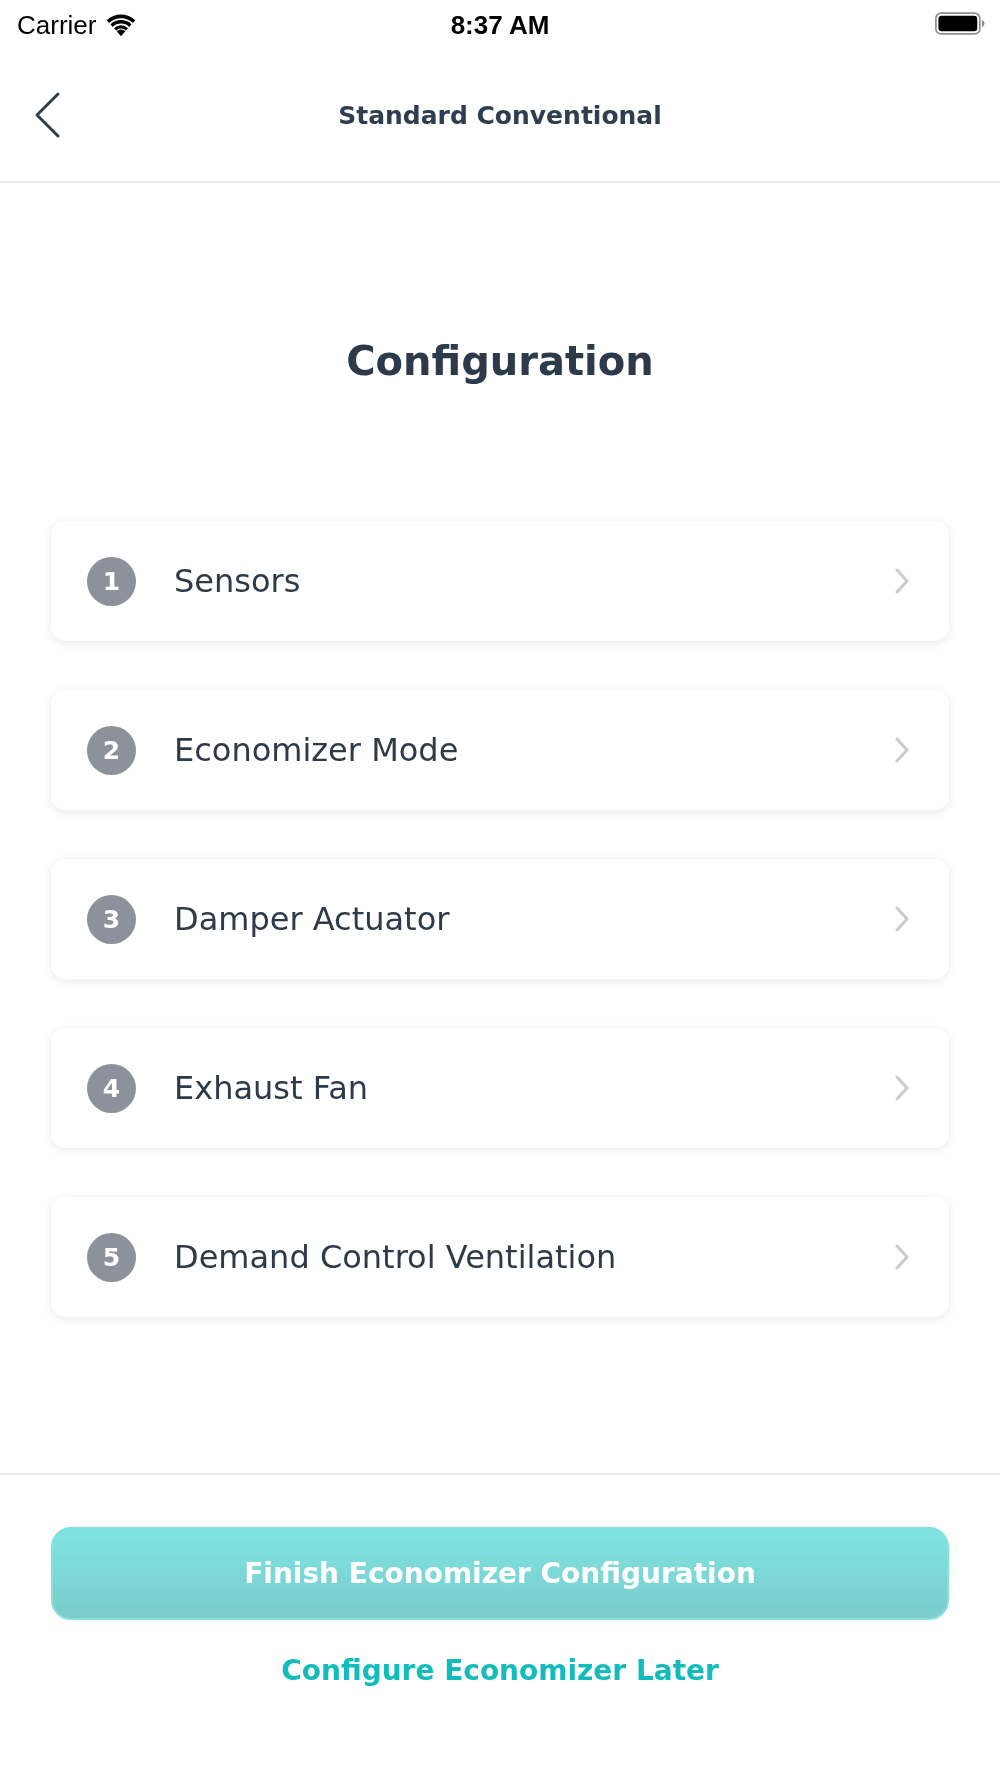  I want to click on battery-icon, so click(960, 23).